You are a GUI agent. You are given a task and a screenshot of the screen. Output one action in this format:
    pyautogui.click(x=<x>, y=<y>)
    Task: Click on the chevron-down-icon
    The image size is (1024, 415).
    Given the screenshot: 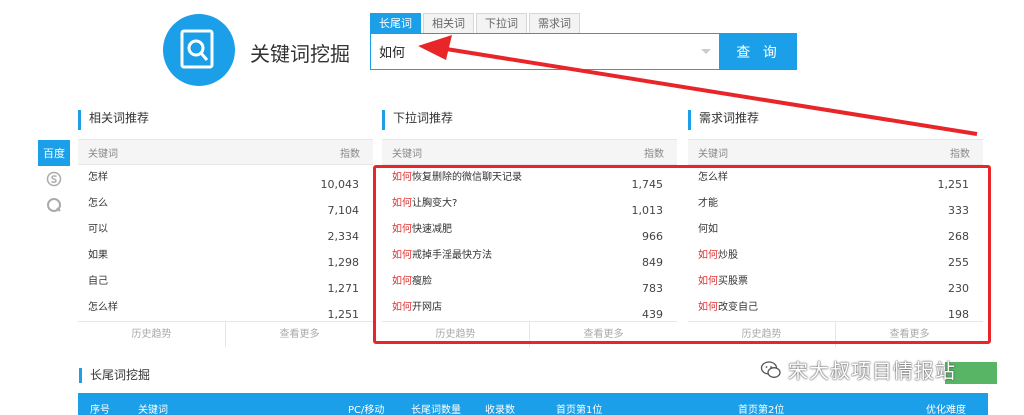 What is the action you would take?
    pyautogui.click(x=706, y=51)
    